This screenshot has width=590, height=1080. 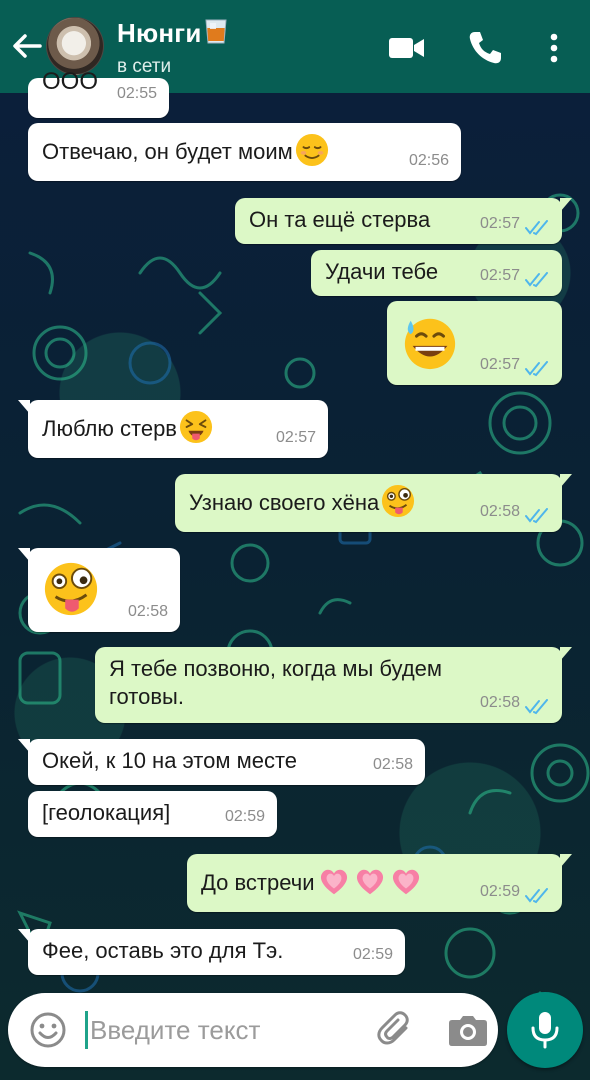 What do you see at coordinates (554, 48) in the screenshot?
I see `more-options-icon` at bounding box center [554, 48].